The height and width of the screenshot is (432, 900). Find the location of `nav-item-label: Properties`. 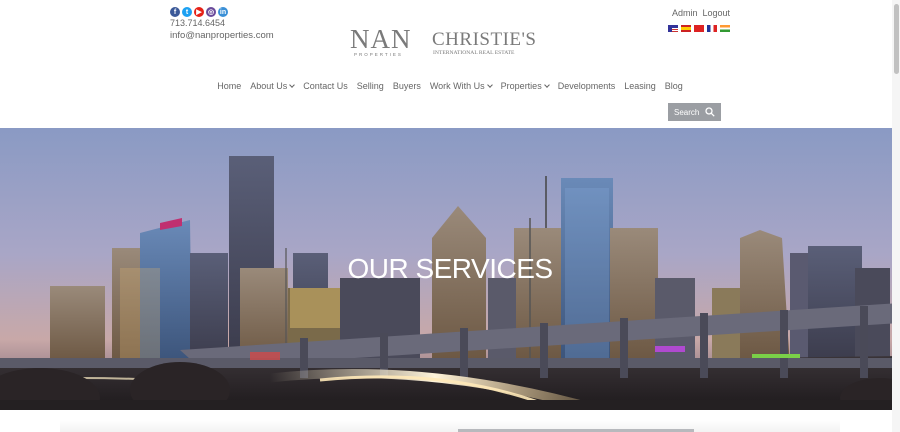

nav-item-label: Properties is located at coordinates (521, 86).